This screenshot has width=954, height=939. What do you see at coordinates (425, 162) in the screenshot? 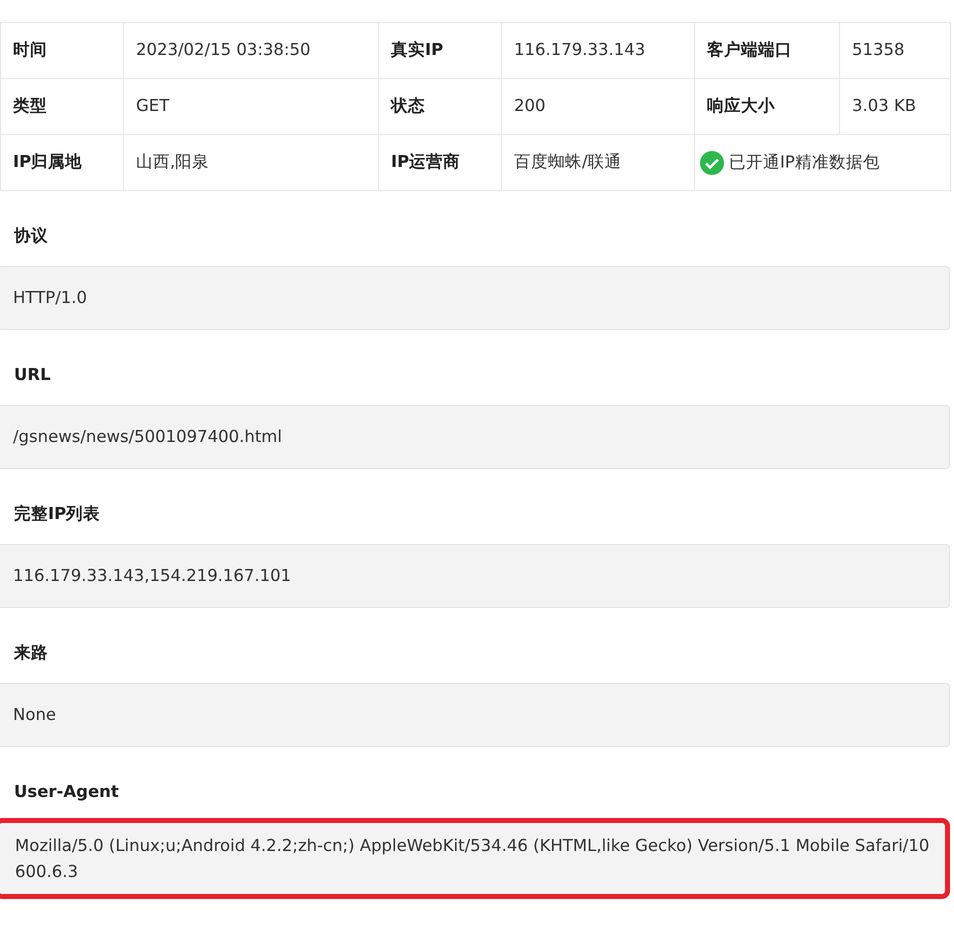
I see `field-label: IP运营商` at bounding box center [425, 162].